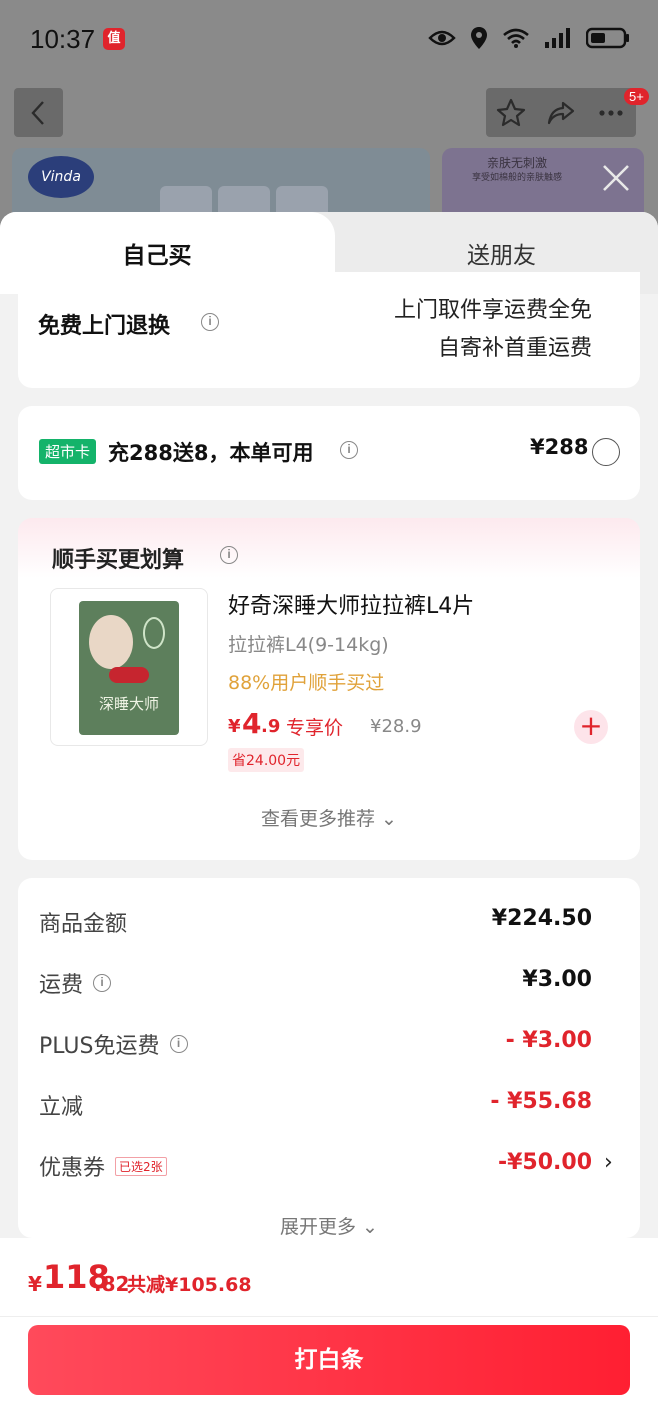 This screenshot has width=658, height=1416. Describe the element at coordinates (141, 1166) in the screenshot. I see `coupon-selected-tag: 已选2张` at that location.